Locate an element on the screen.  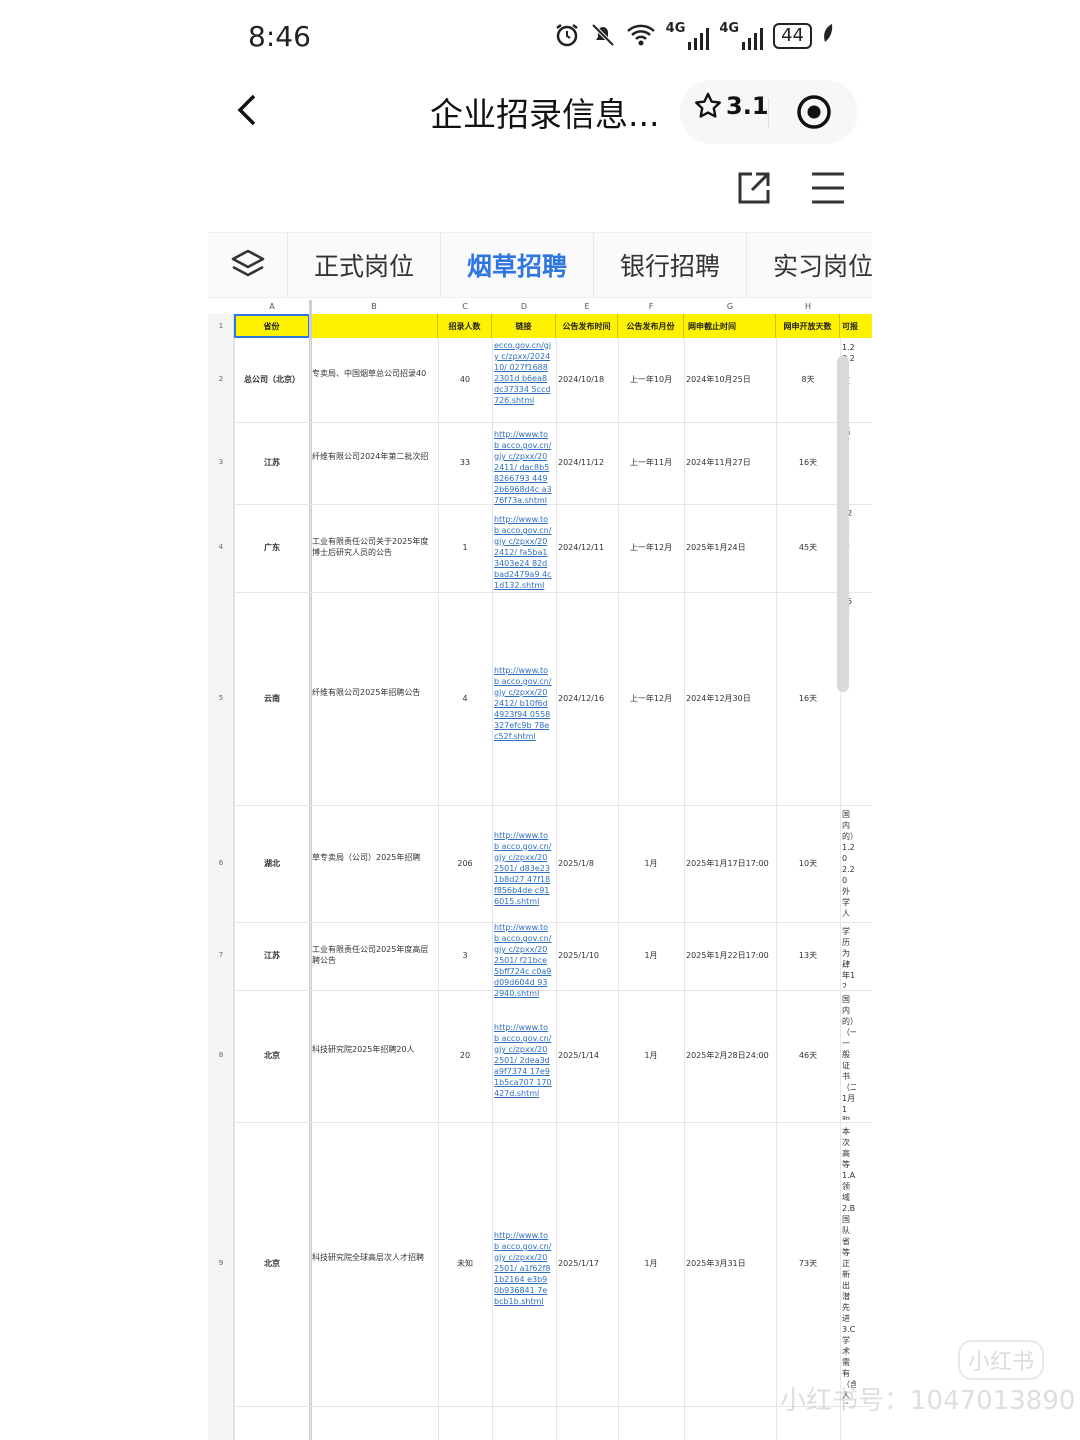
app-header: 企业招录信息... 3.1 is located at coordinates (540, 111).